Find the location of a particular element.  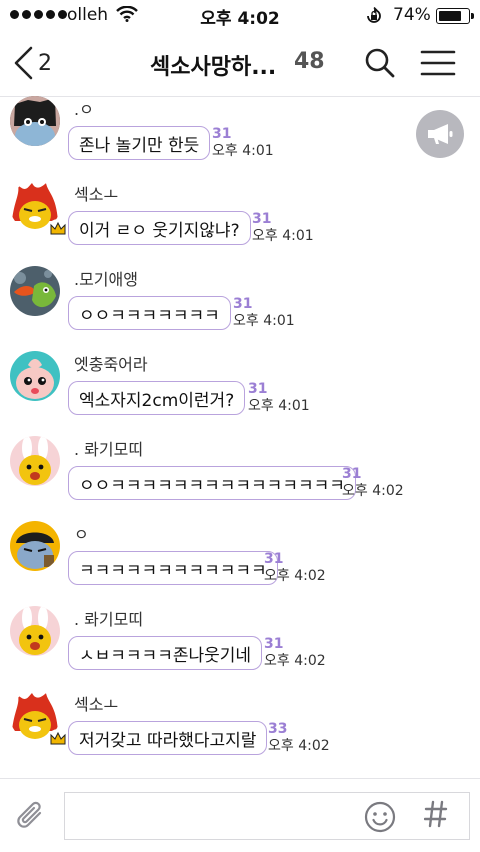

message-text: ㅅㅂㅋㅋㅋㅋ존나웃기네 is located at coordinates (165, 655).